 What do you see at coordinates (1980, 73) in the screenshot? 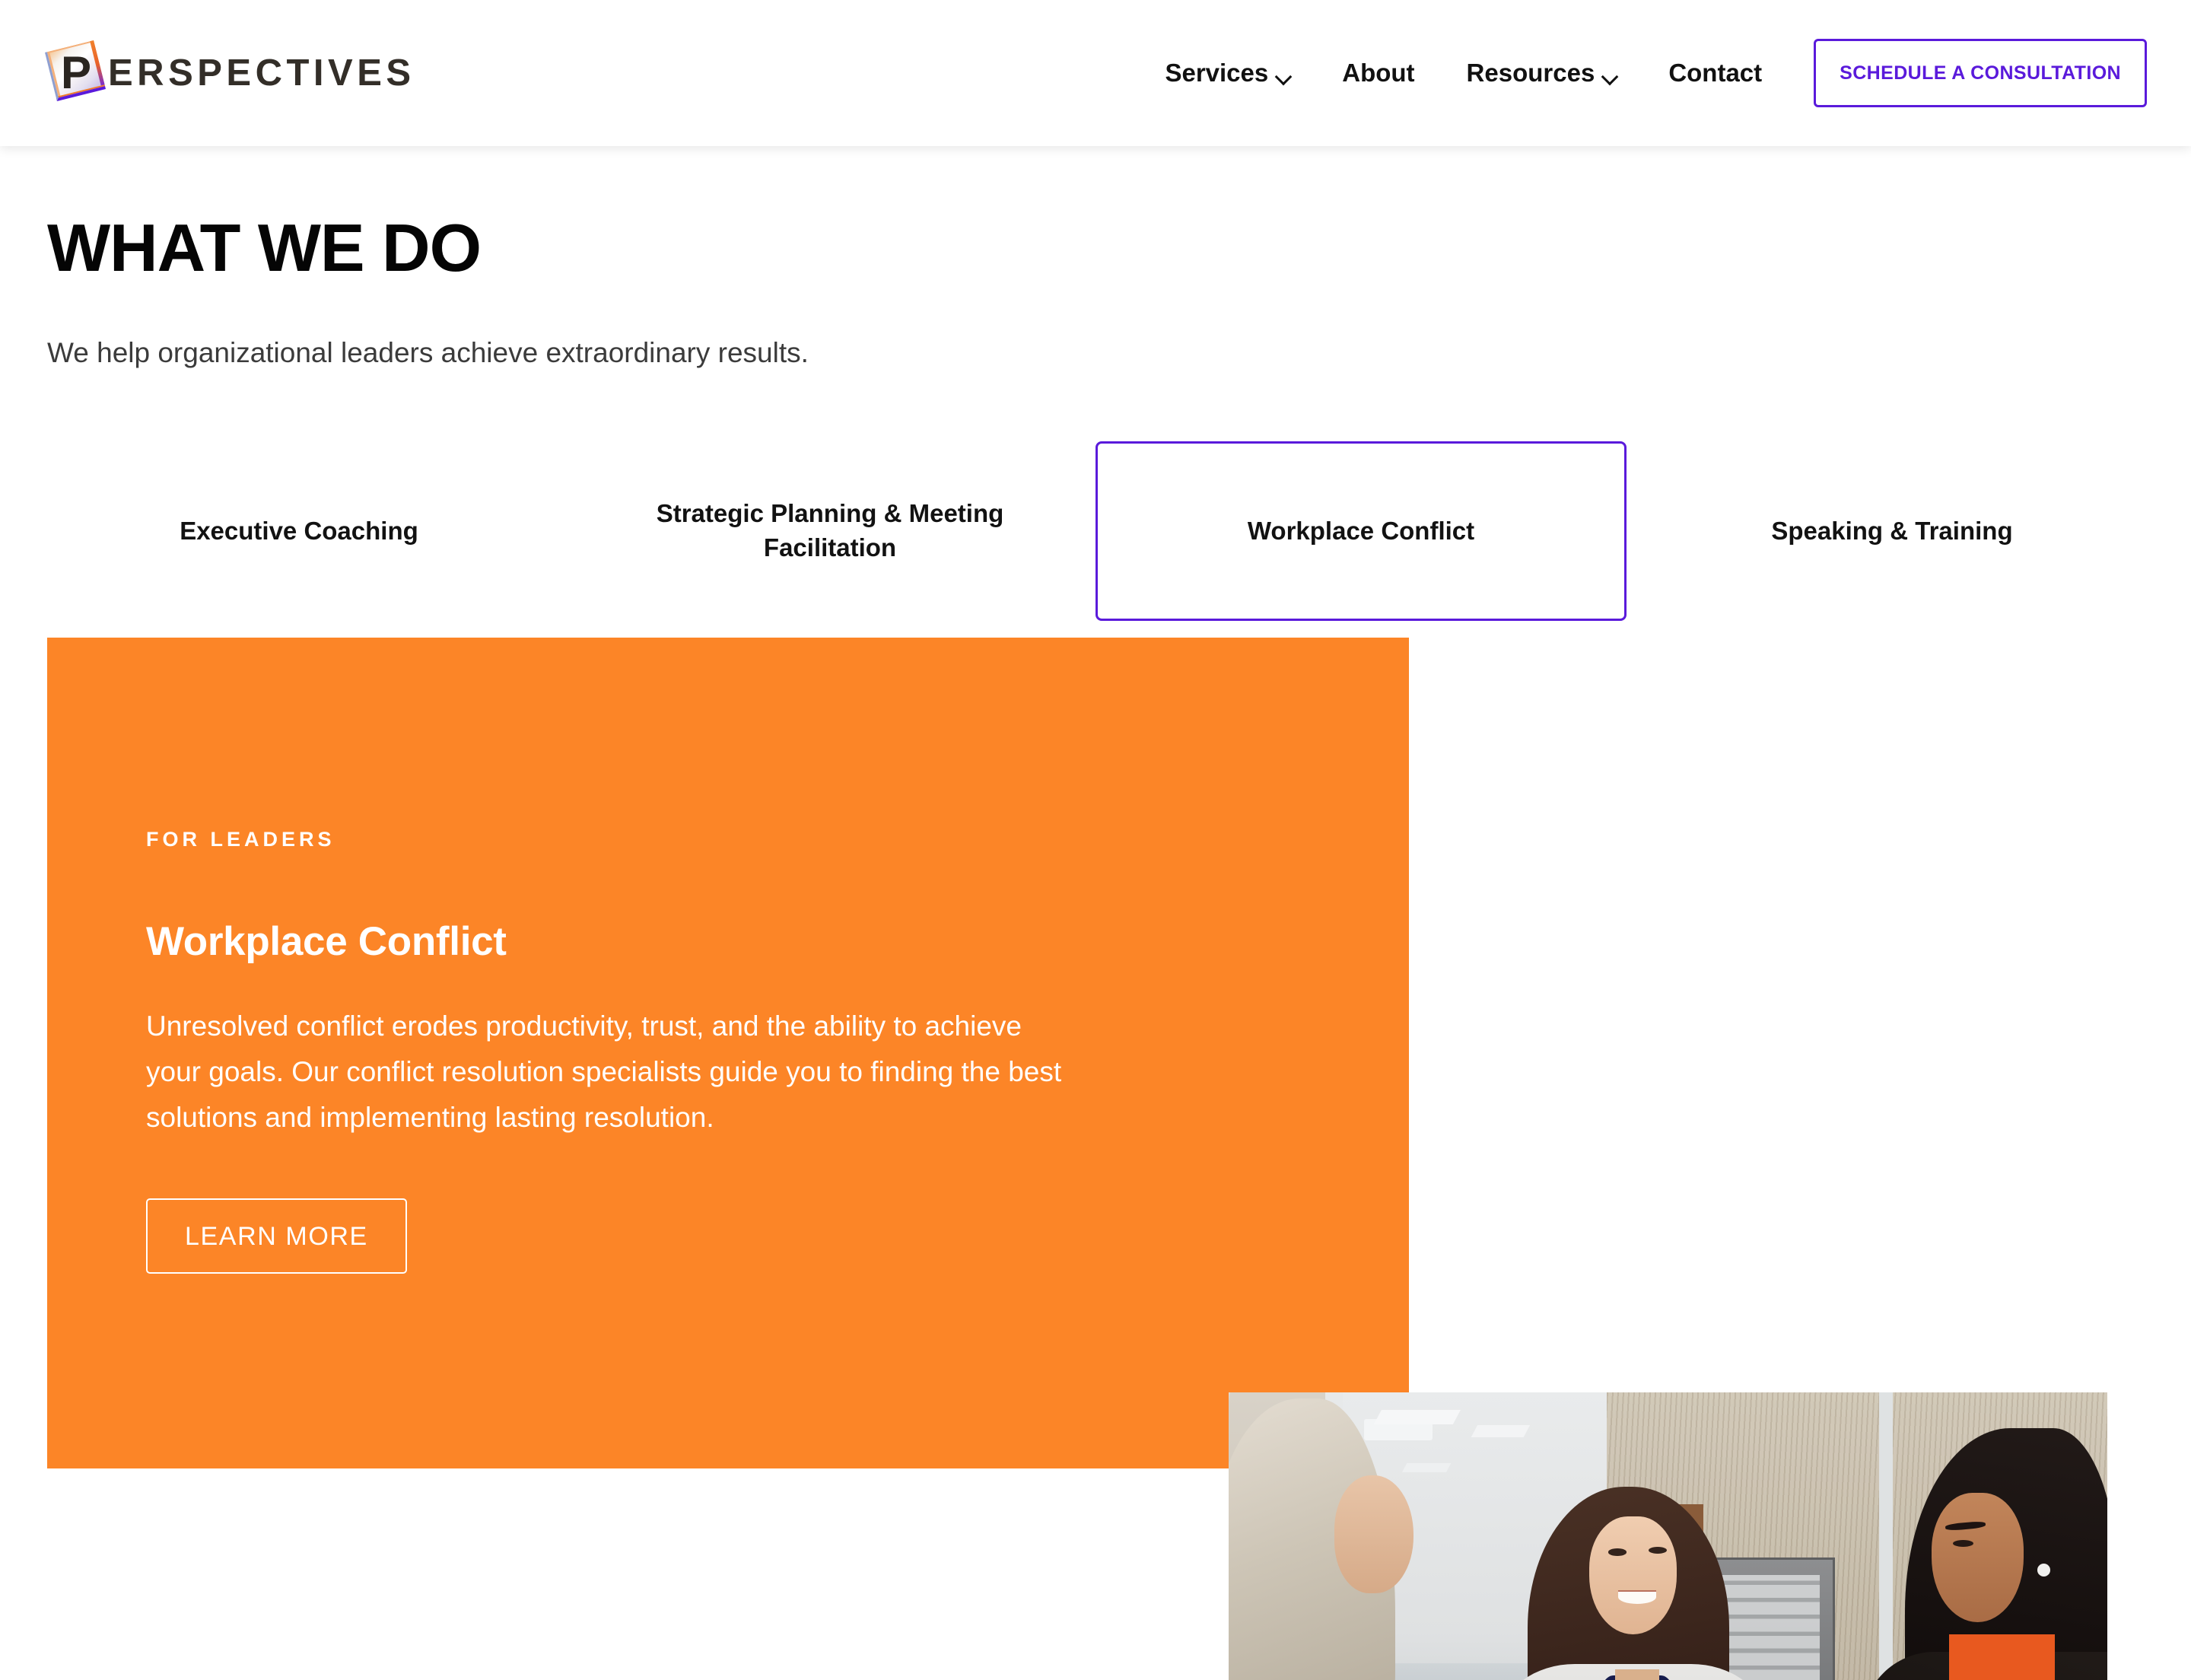
I see `schedule-consultation-button: SCHEDULE A CONSULTATION` at bounding box center [1980, 73].